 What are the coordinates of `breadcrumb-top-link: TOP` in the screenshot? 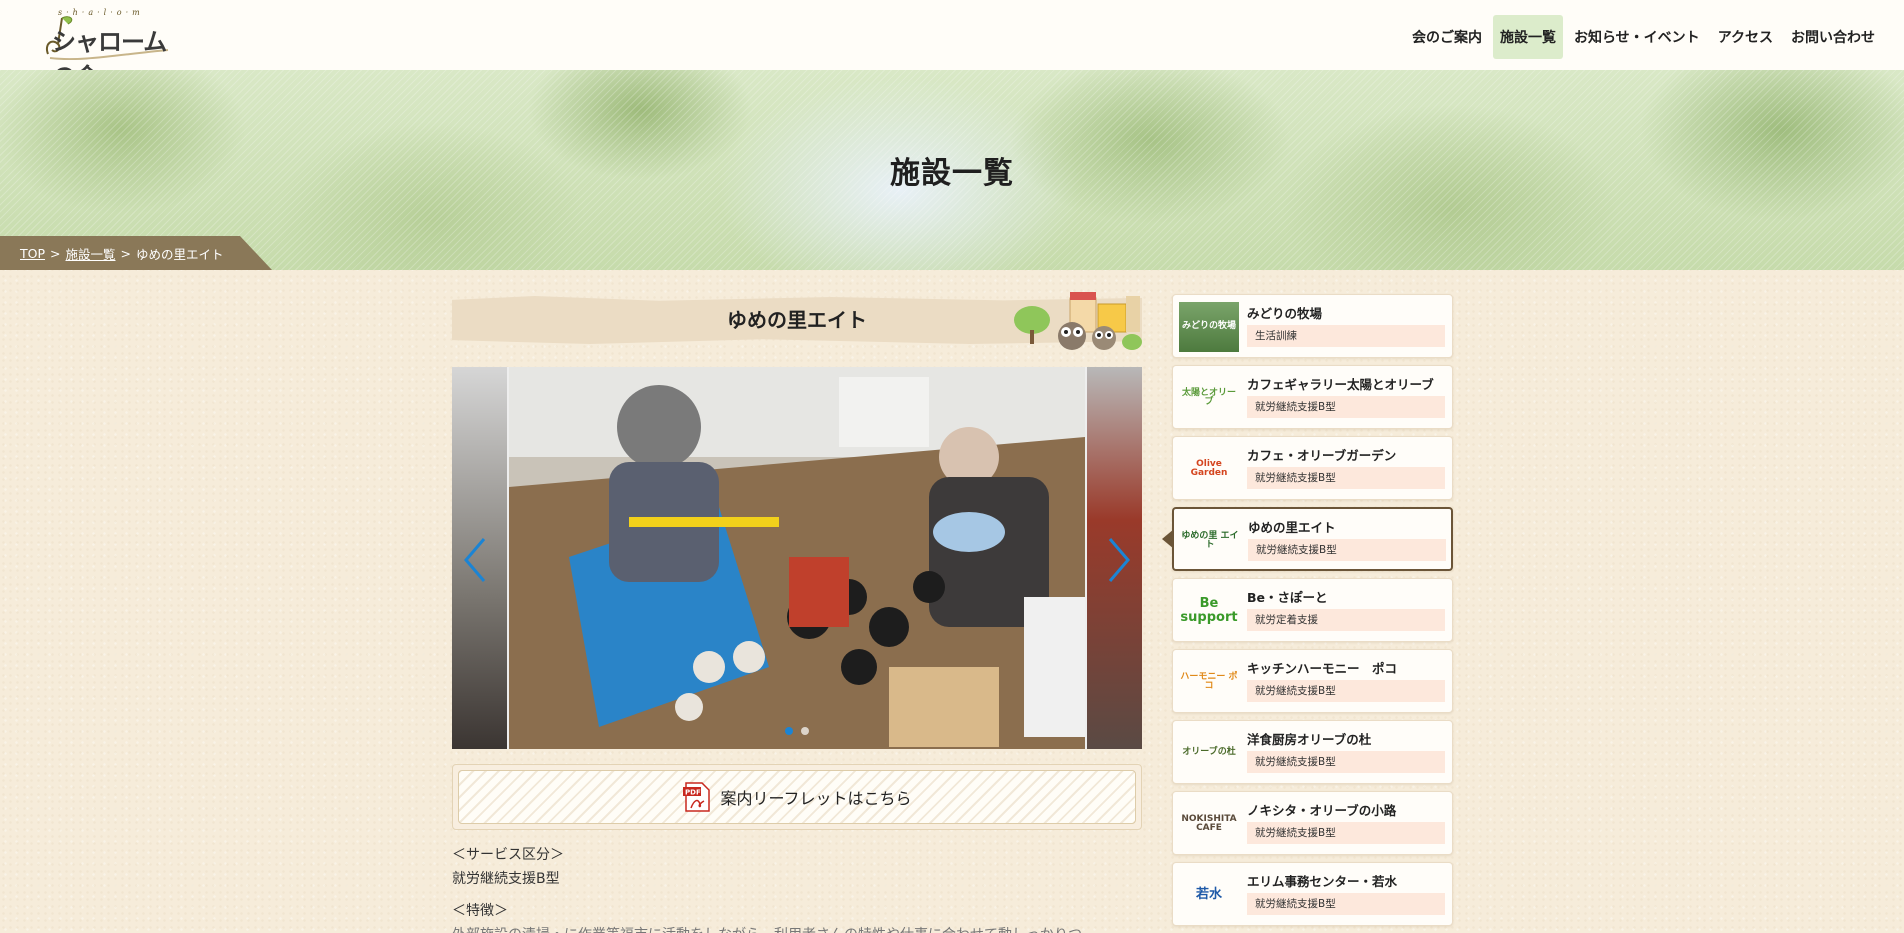 It's located at (32, 253).